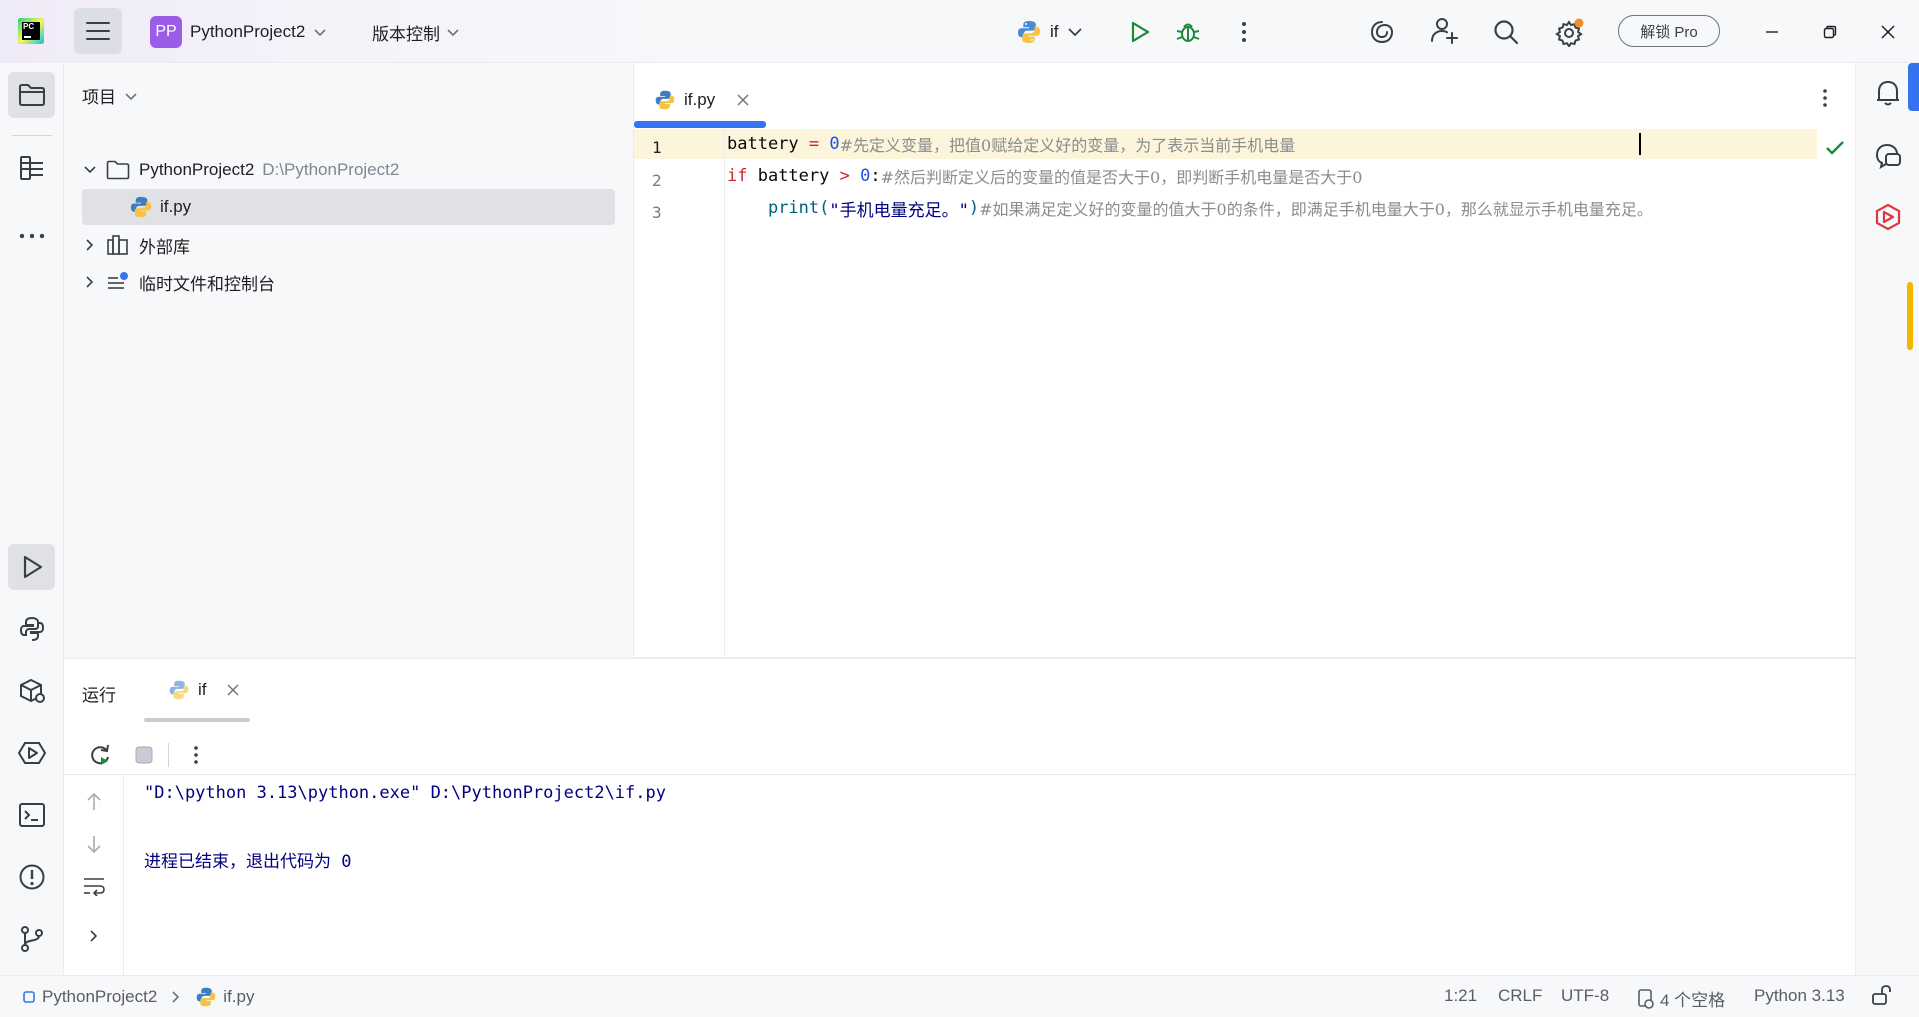  What do you see at coordinates (353, 282) in the screenshot?
I see `tree-item-scratches: 临时文件和控制台` at bounding box center [353, 282].